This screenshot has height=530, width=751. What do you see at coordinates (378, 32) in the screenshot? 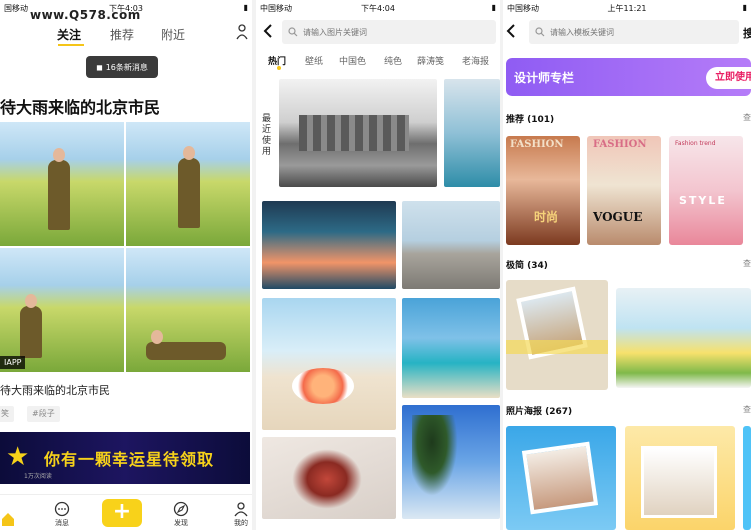
I see `image-search-input` at bounding box center [378, 32].